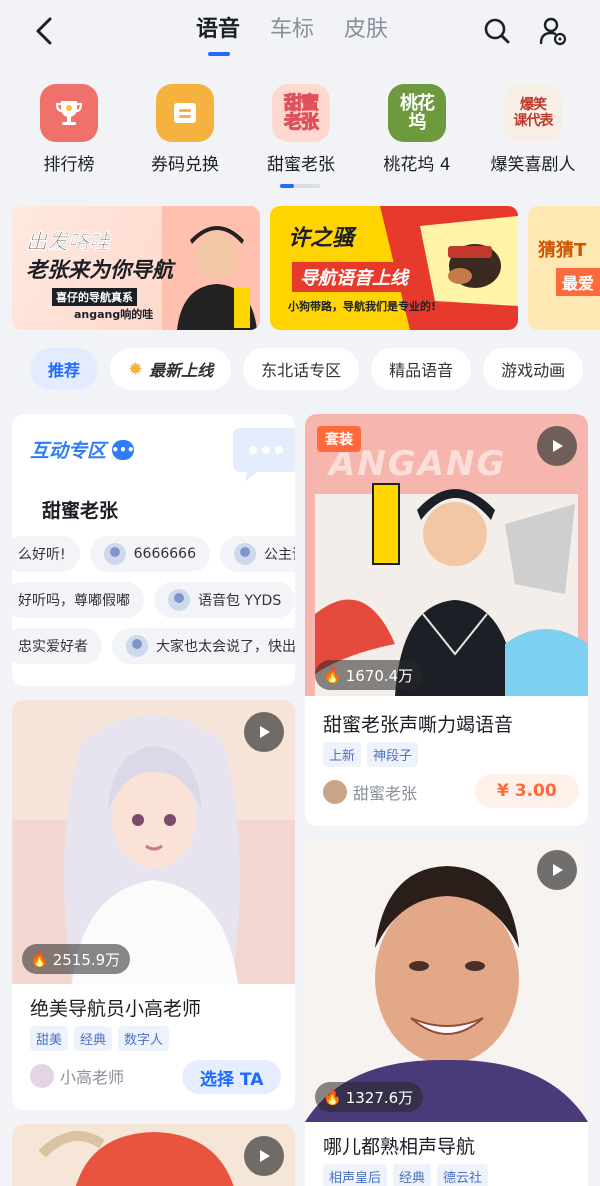  What do you see at coordinates (321, 238) in the screenshot?
I see `banner-title-line1: 许之骚` at bounding box center [321, 238].